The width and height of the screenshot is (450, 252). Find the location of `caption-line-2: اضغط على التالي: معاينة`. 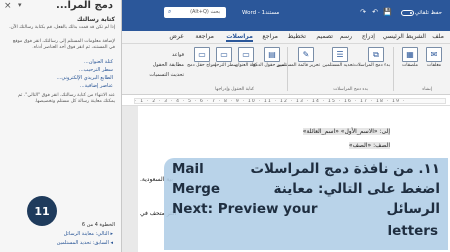

caption-line-2: اضغط على التالي: معاينة is located at coordinates (356, 189).